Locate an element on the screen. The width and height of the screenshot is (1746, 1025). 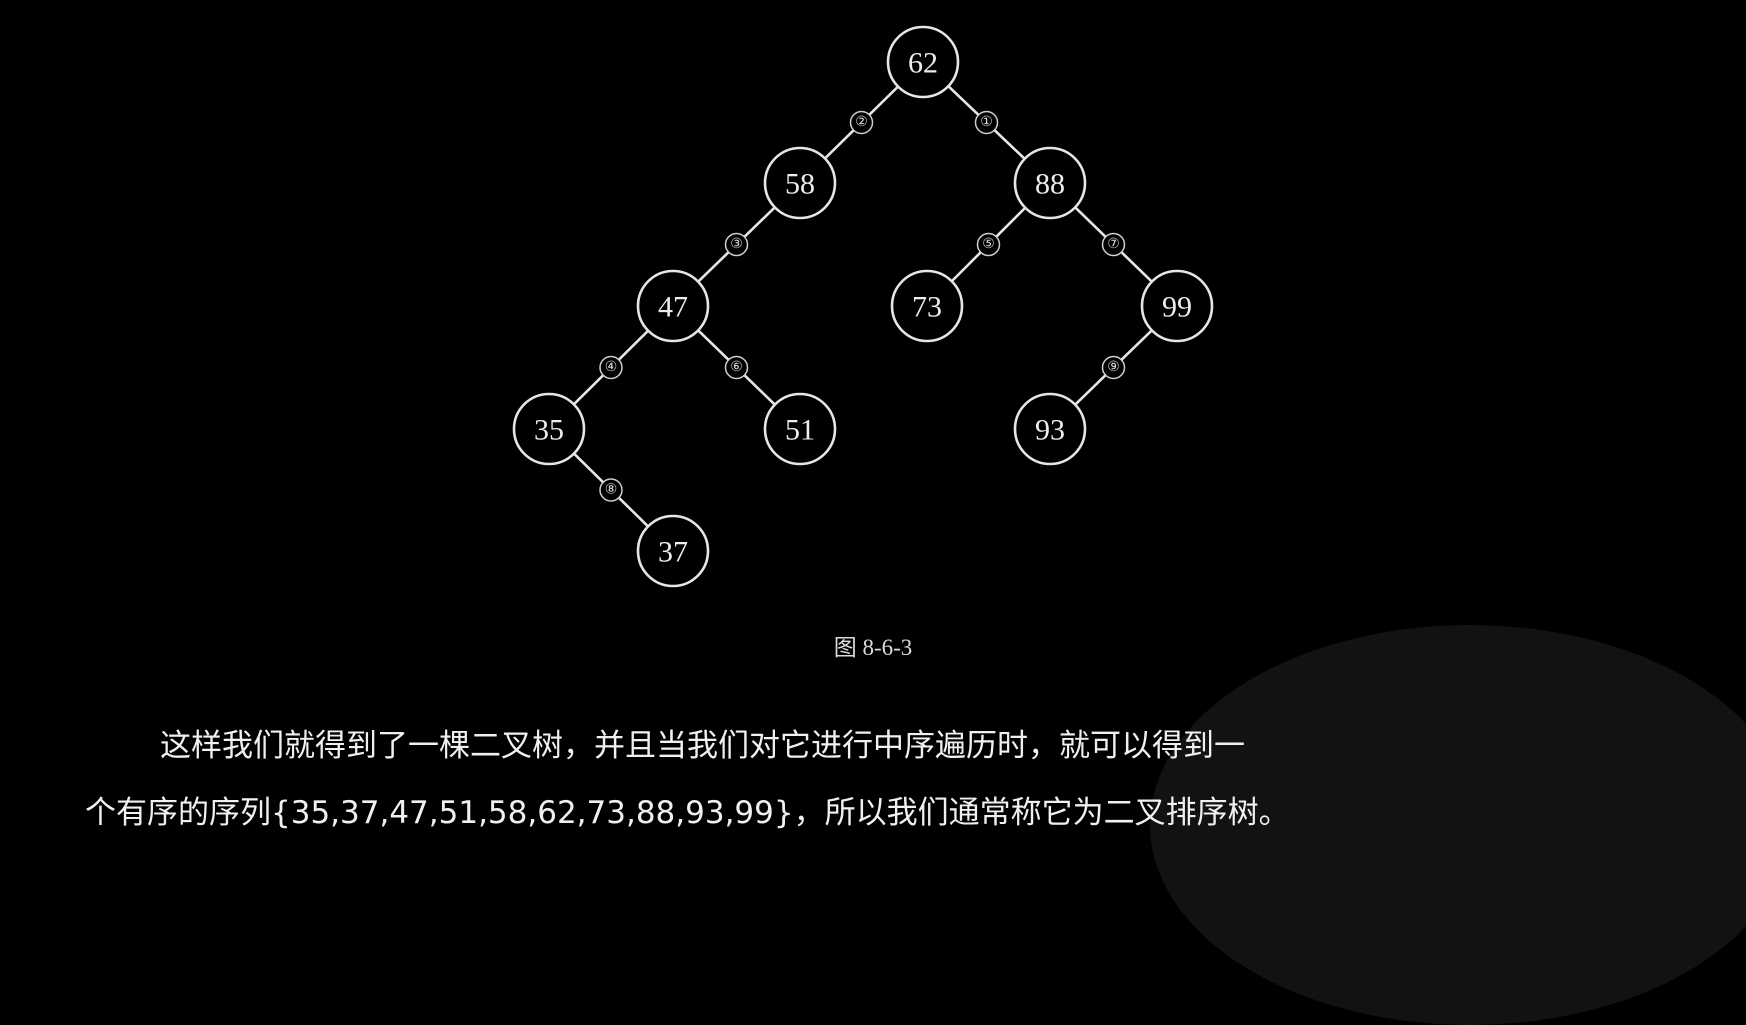
tree-node-label: 35 is located at coordinates (549, 430).